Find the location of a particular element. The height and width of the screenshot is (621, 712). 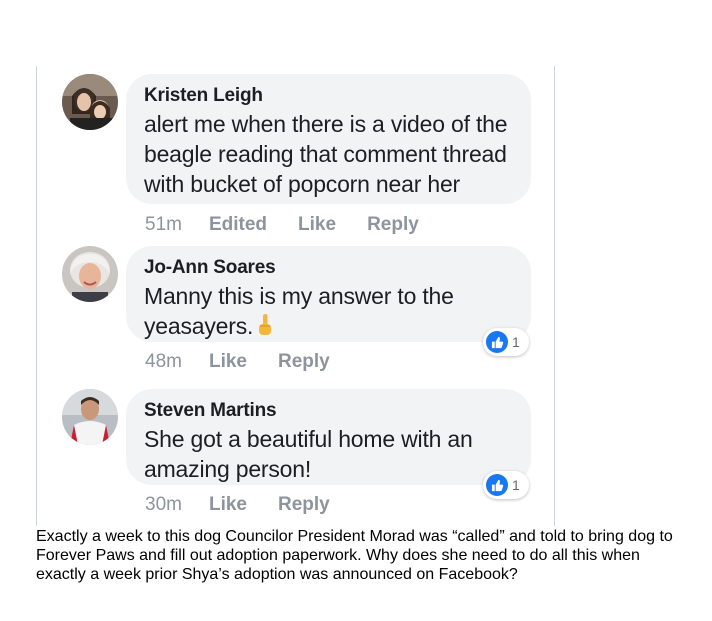

comment-text-line: beagle reading that comment thread is located at coordinates (325, 154).